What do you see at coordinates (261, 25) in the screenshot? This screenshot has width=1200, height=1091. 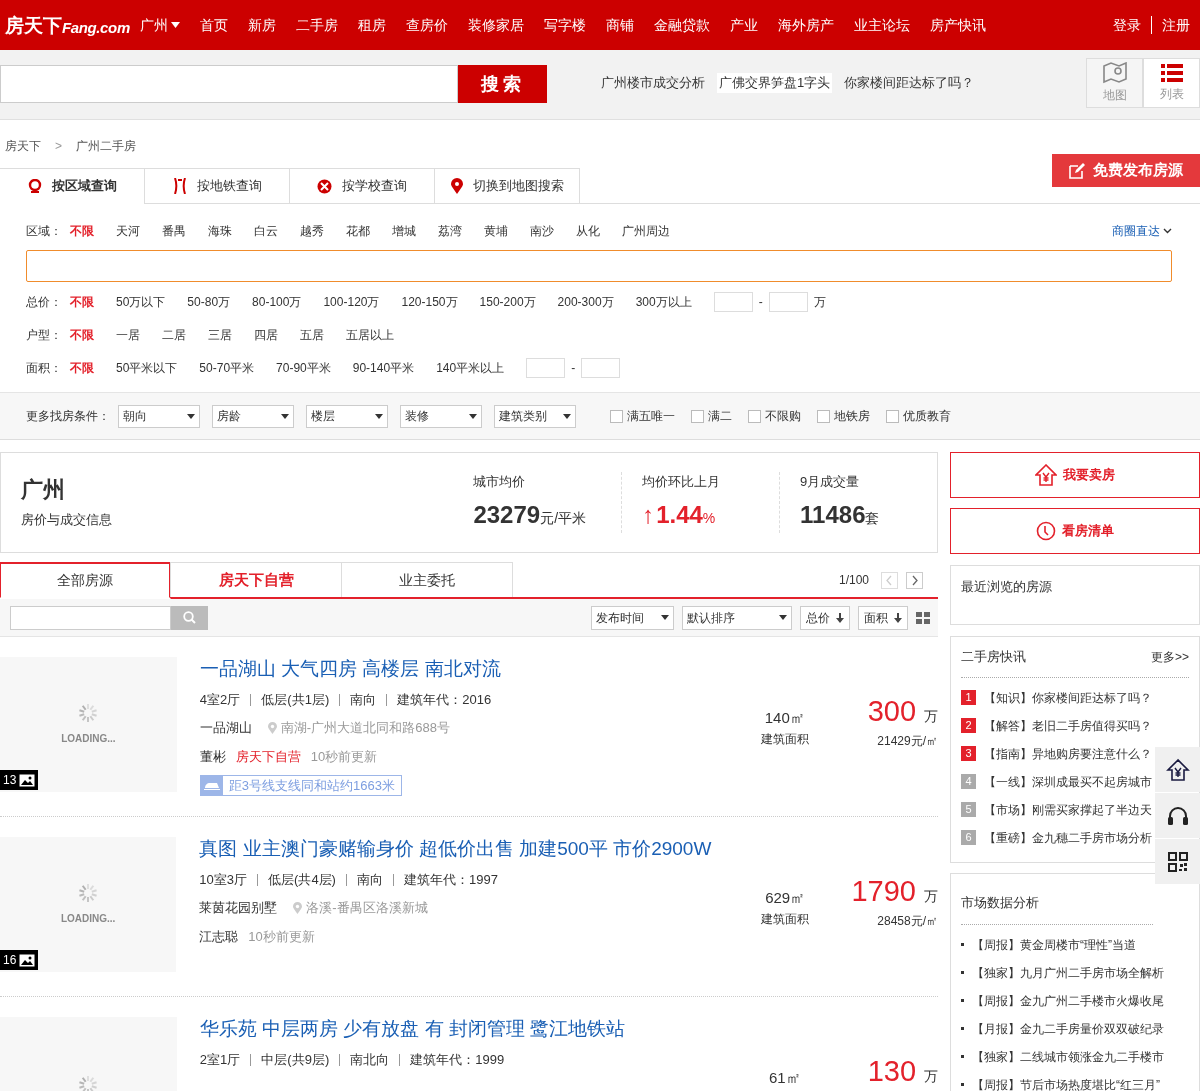 I see `nav-link: 新房` at bounding box center [261, 25].